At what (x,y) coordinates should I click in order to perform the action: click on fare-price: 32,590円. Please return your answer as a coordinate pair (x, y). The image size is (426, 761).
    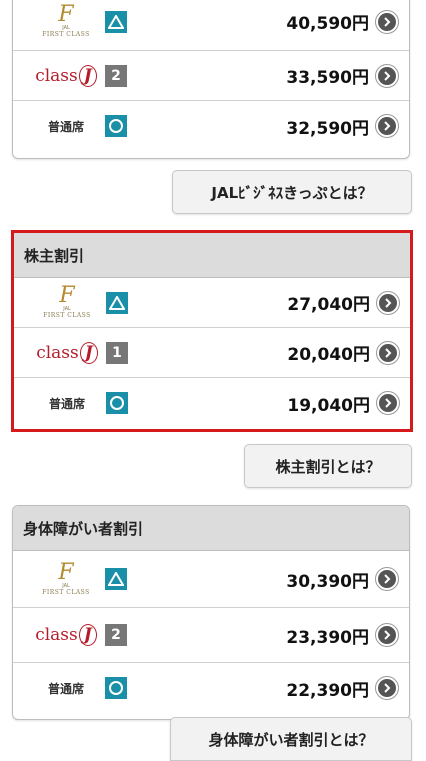
    Looking at the image, I should click on (327, 128).